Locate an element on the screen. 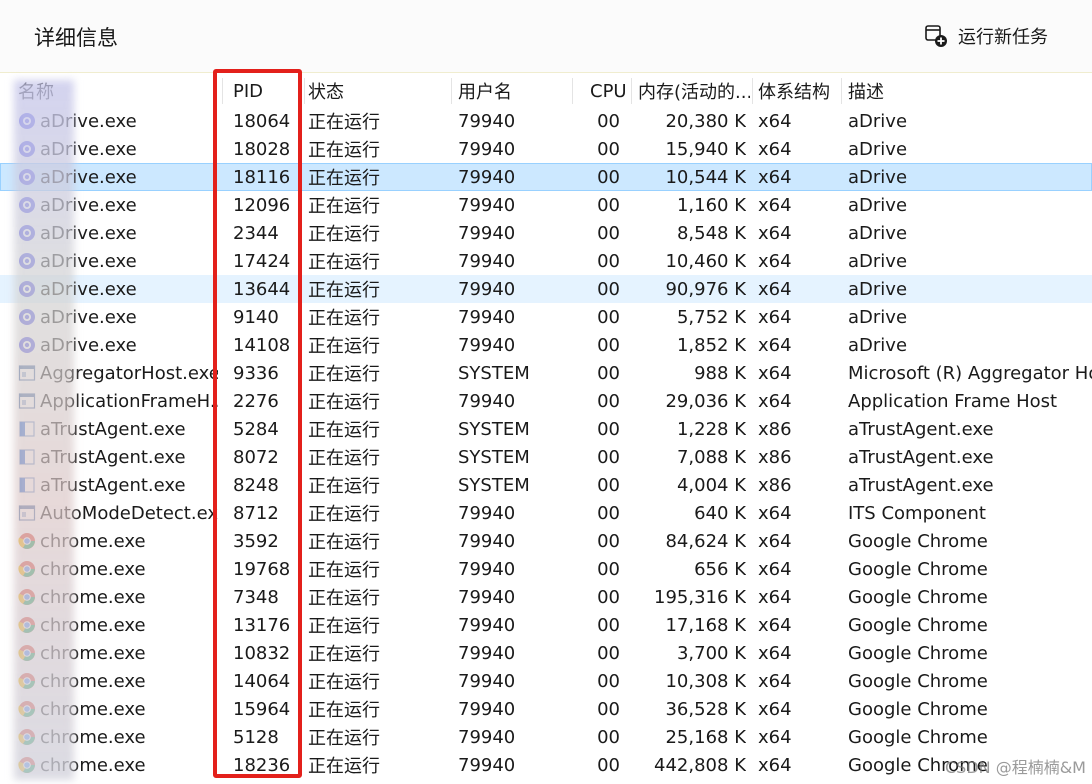 This screenshot has height=784, width=1092. memory-cell: 84,624 K is located at coordinates (705, 541).